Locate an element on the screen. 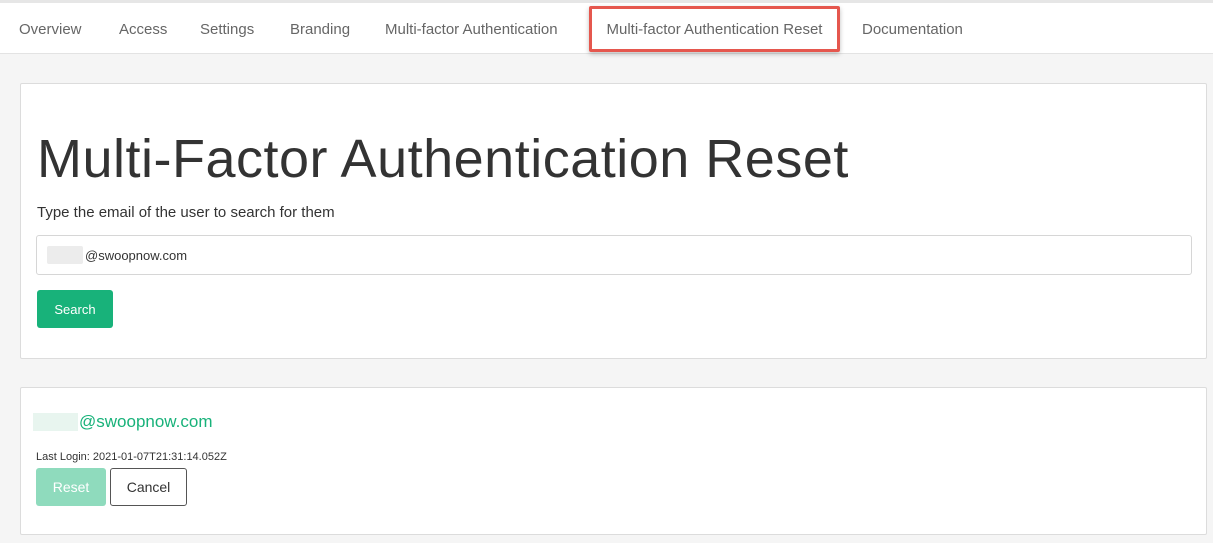  cancel-button: Cancel is located at coordinates (148, 487).